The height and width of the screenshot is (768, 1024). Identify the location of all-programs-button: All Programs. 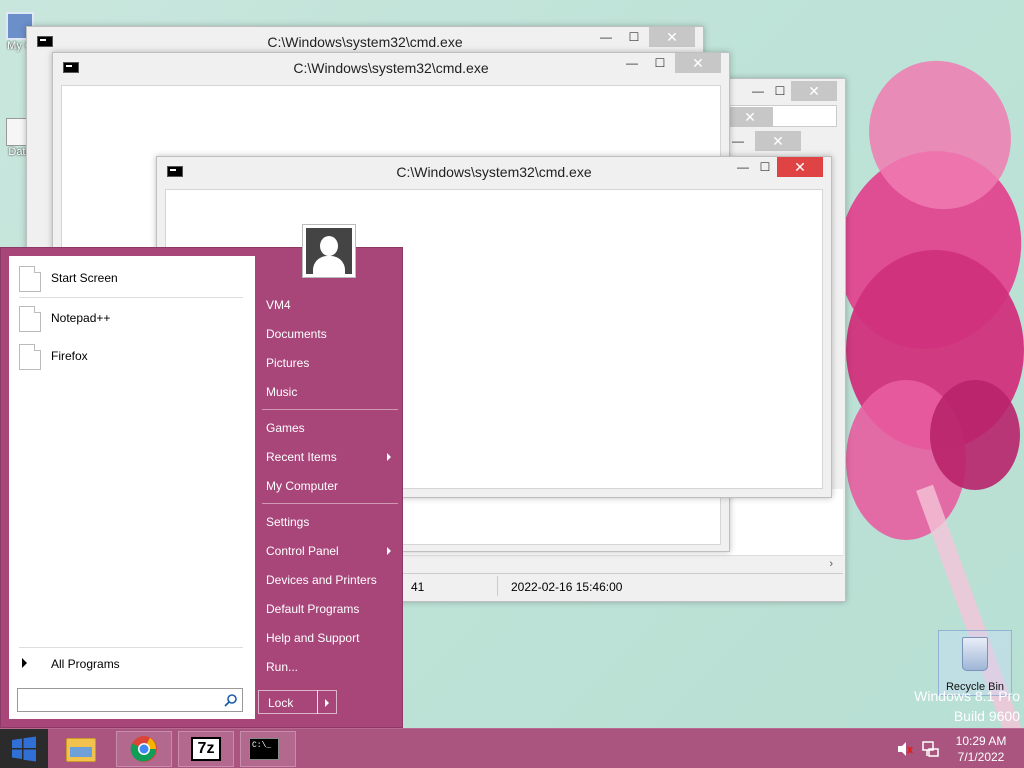
(132, 665).